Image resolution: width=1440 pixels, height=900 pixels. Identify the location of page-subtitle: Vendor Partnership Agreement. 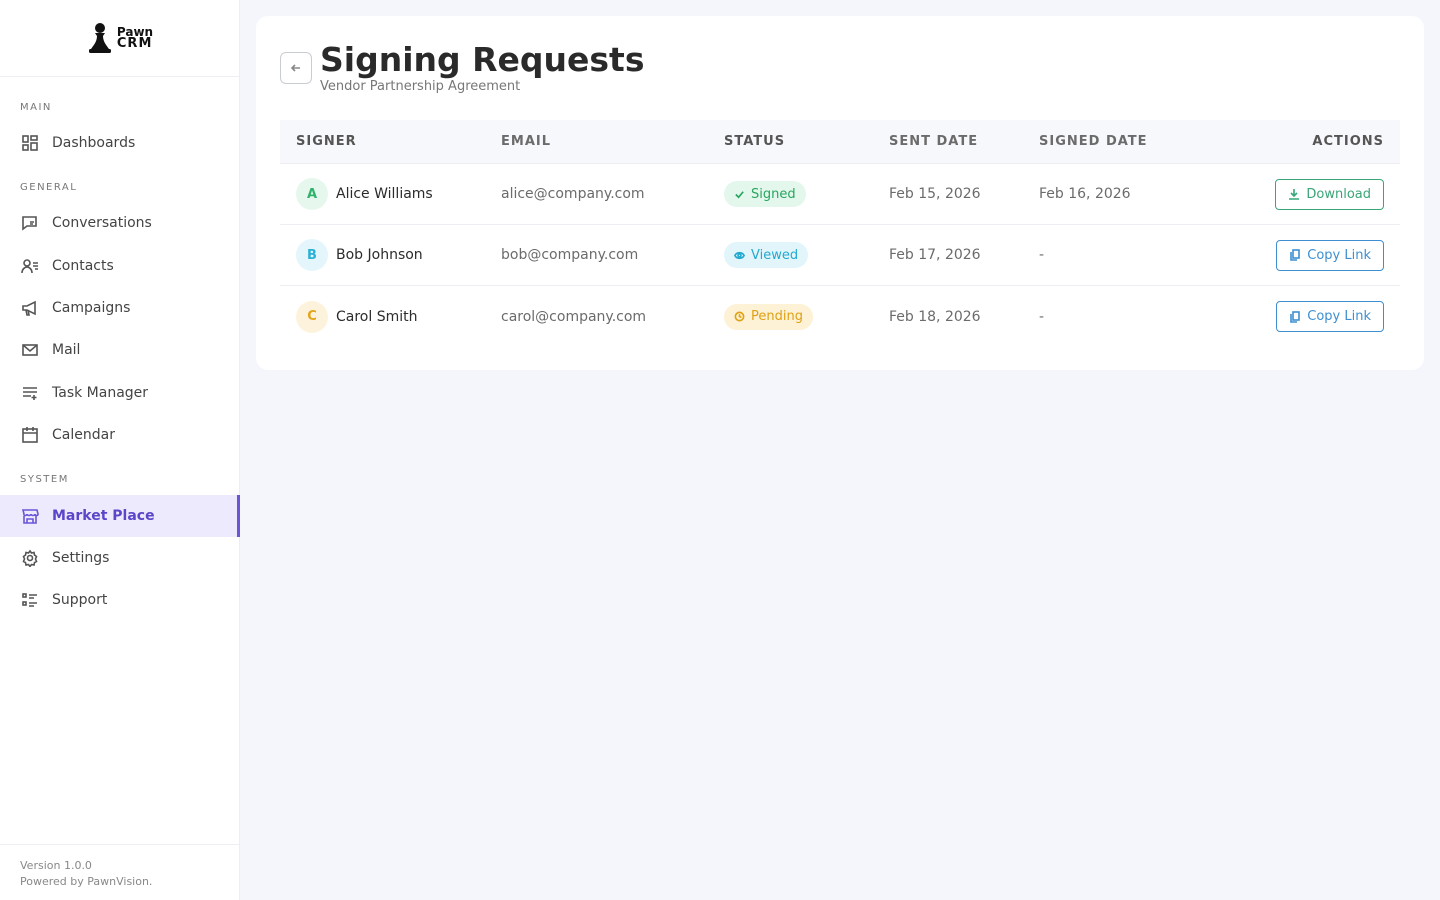
(420, 86).